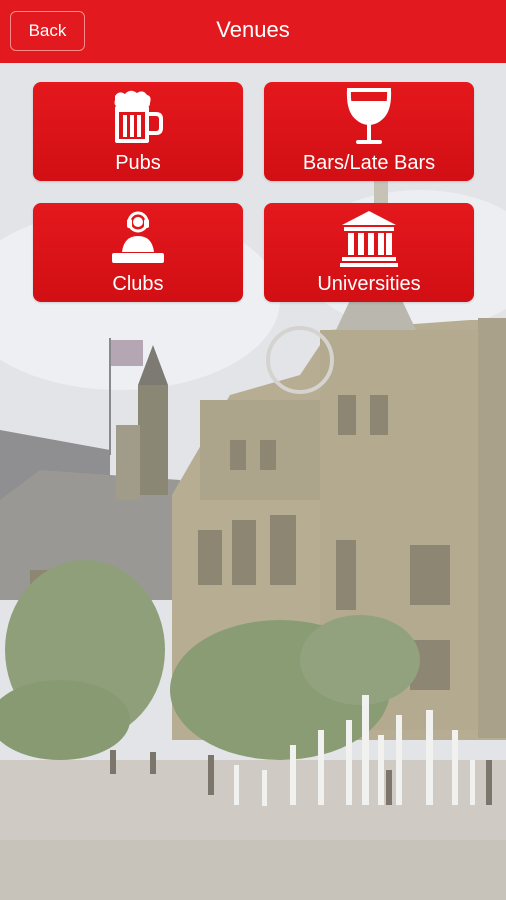 The width and height of the screenshot is (506, 900). I want to click on beer-mug-icon, so click(138, 117).